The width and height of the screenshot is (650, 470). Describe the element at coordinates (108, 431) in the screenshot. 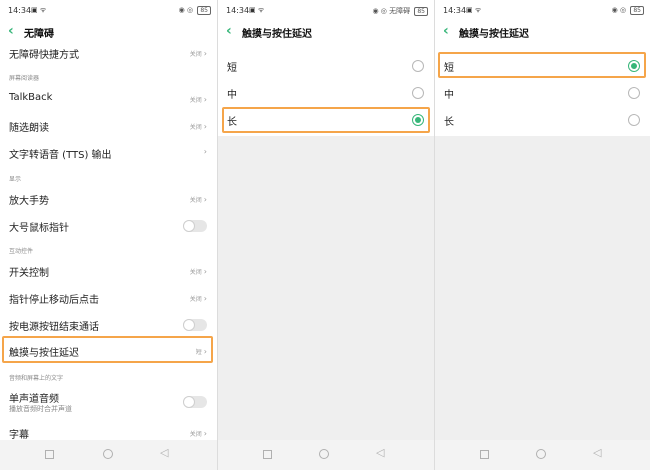

I see `list-item-captions: 字幕 关闭 ›` at that location.